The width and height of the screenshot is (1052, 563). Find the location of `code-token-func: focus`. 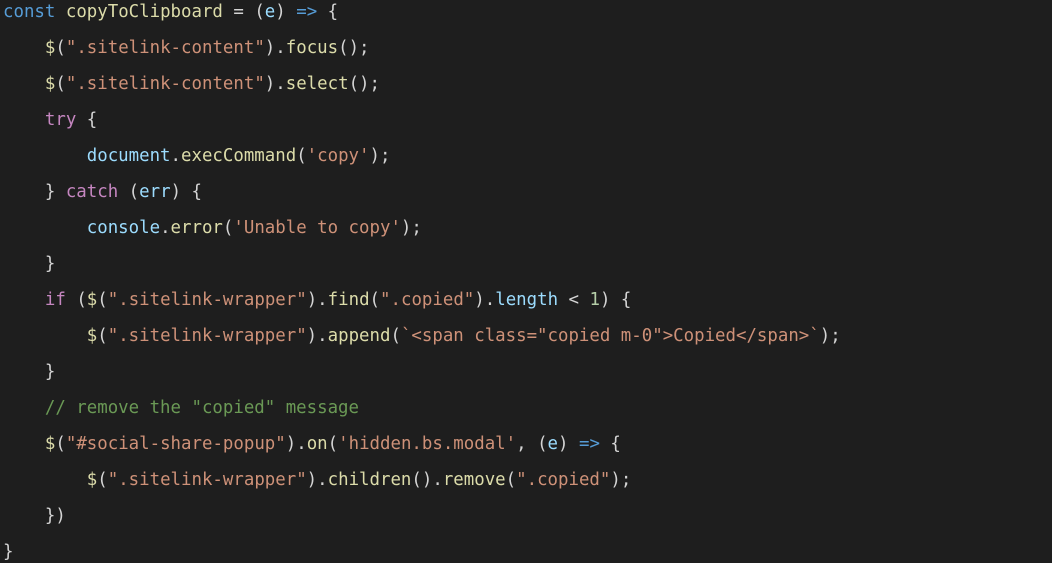

code-token-func: focus is located at coordinates (312, 48).